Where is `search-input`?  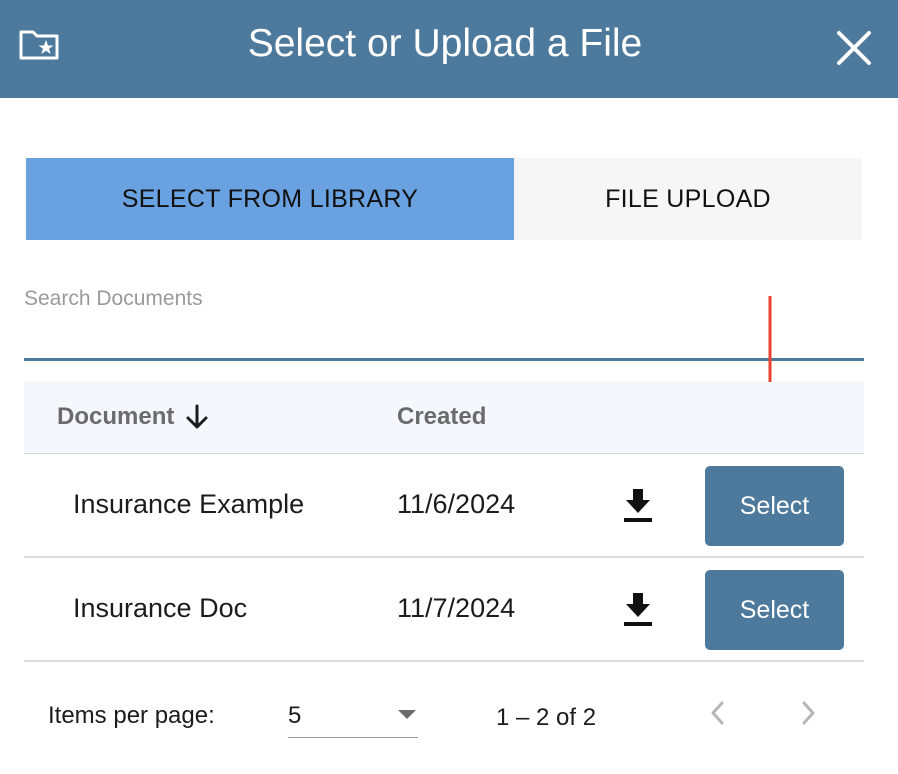 search-input is located at coordinates (444, 321).